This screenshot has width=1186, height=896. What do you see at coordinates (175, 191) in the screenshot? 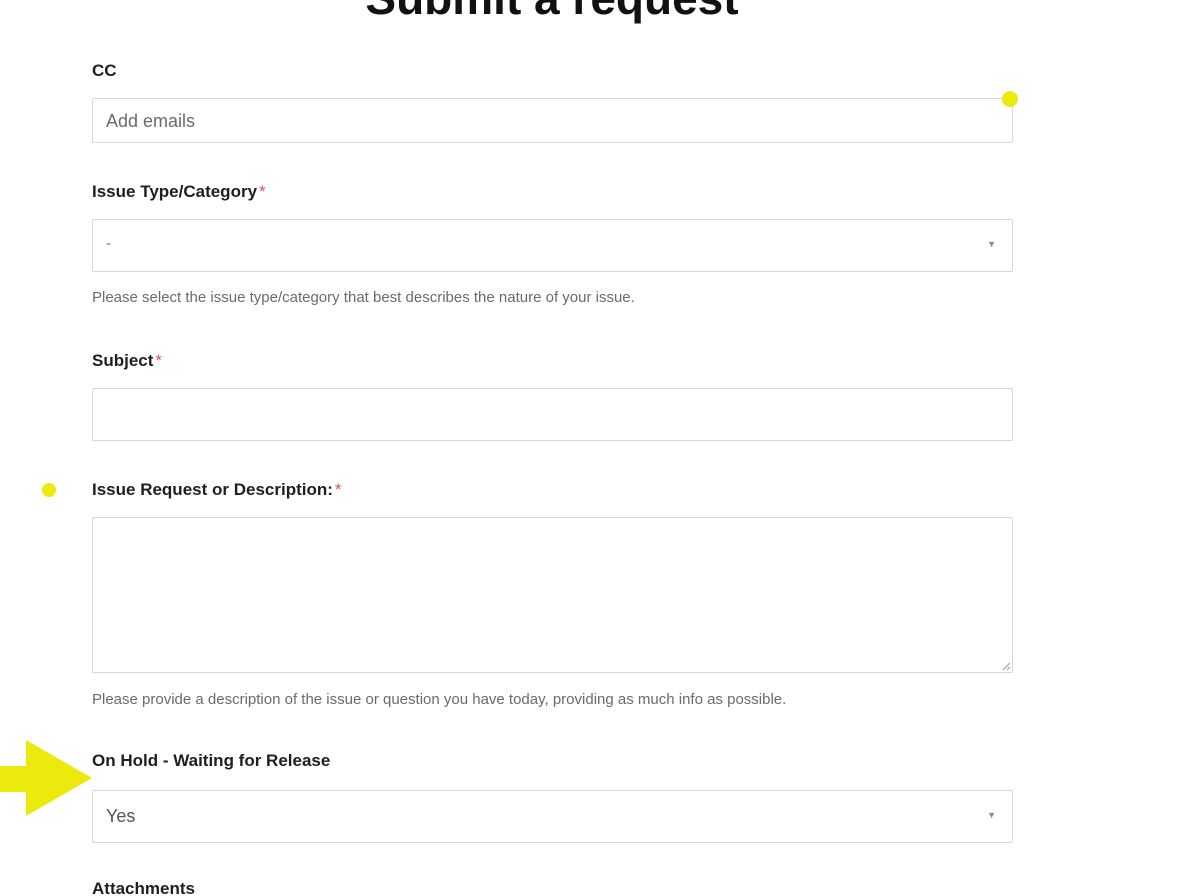
I see `issue-type-label-text: Issue Type/Category` at bounding box center [175, 191].